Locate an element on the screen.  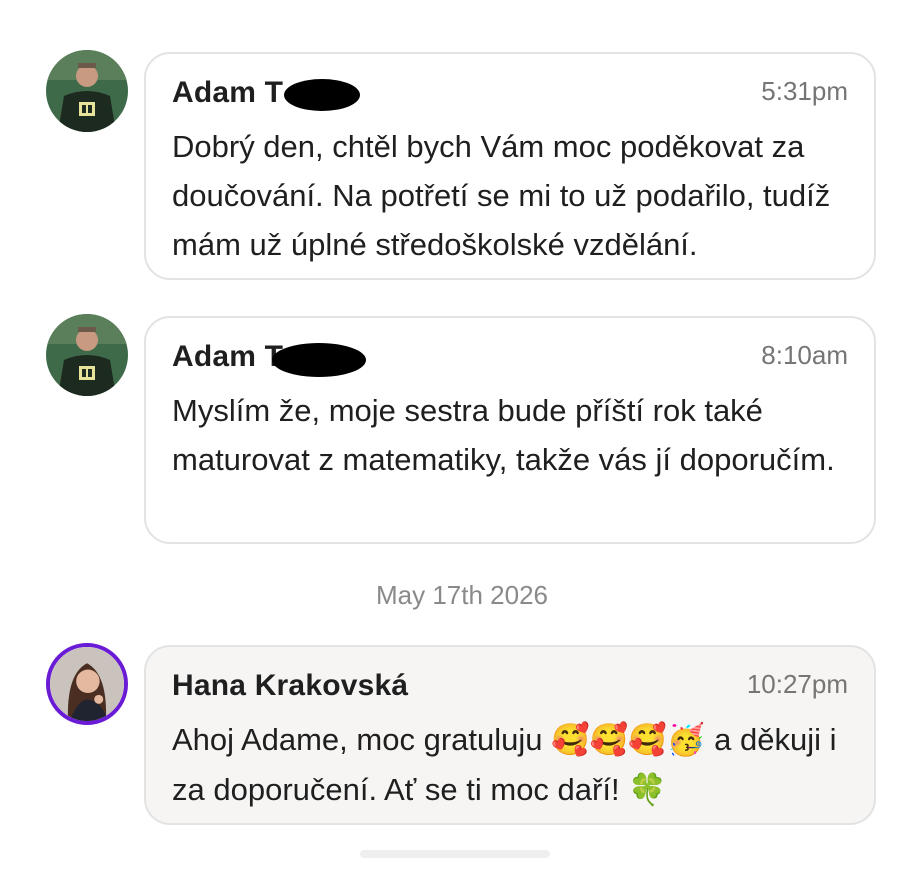
message-time: 10:27pm is located at coordinates (797, 684).